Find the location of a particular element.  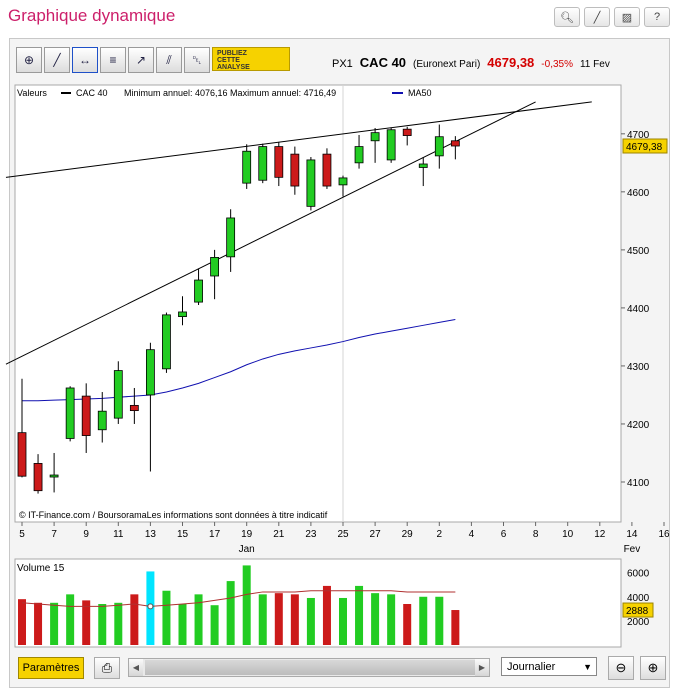

x-tick-label: 14 is located at coordinates (632, 534).